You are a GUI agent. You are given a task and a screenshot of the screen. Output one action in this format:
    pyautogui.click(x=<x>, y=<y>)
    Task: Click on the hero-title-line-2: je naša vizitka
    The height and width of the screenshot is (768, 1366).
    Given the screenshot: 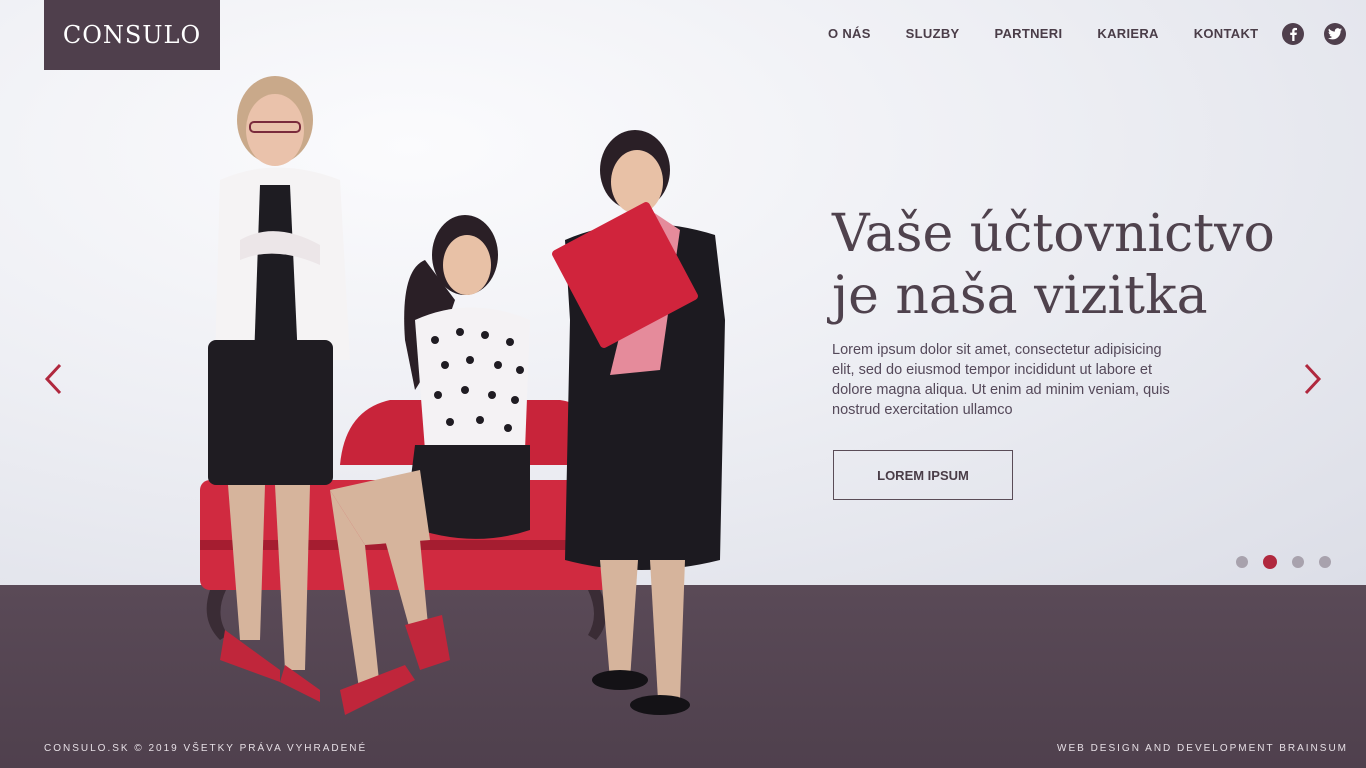 What is the action you would take?
    pyautogui.click(x=1020, y=296)
    